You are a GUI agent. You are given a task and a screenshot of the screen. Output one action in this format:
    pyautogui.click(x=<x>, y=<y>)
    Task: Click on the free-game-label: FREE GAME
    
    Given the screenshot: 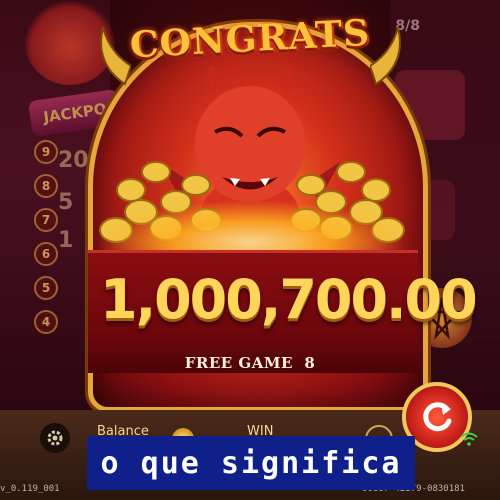 What is the action you would take?
    pyautogui.click(x=238, y=363)
    